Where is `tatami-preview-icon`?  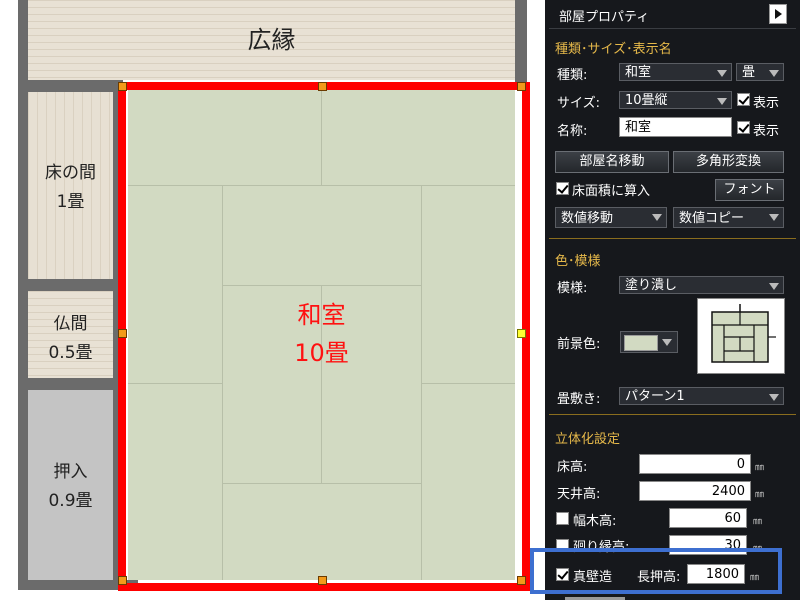
tatami-preview-icon is located at coordinates (743, 333).